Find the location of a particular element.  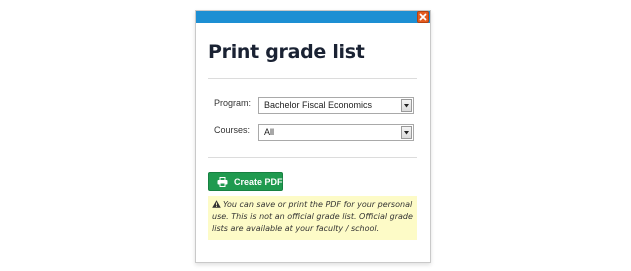

printer-icon is located at coordinates (222, 181).